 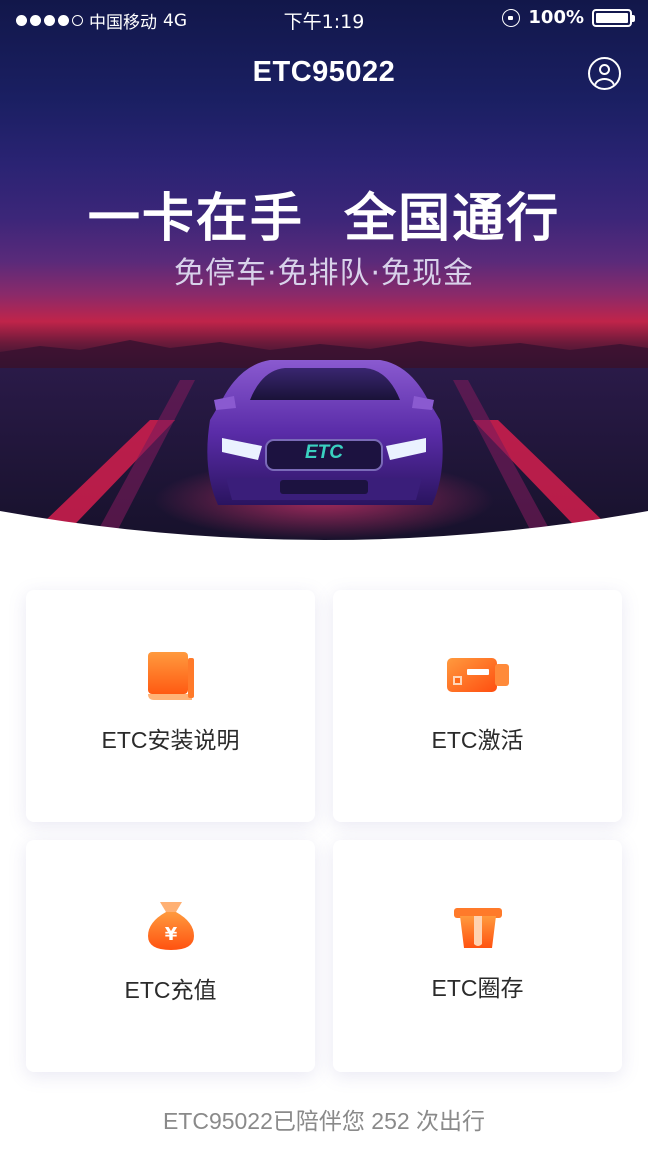 What do you see at coordinates (324, 219) in the screenshot?
I see `hero-headline: 一卡在手 全国通行` at bounding box center [324, 219].